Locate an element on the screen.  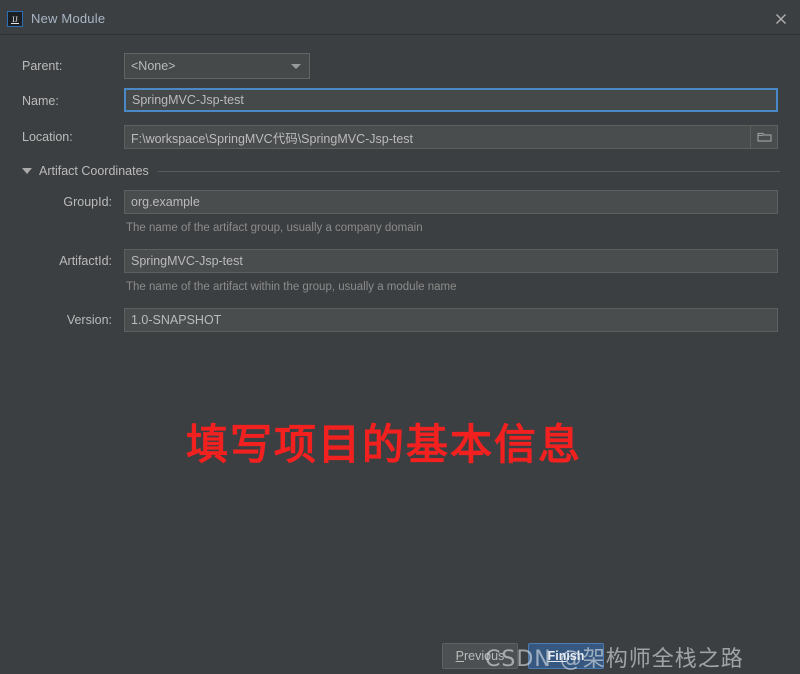
group-id-input: org.example is located at coordinates (451, 202).